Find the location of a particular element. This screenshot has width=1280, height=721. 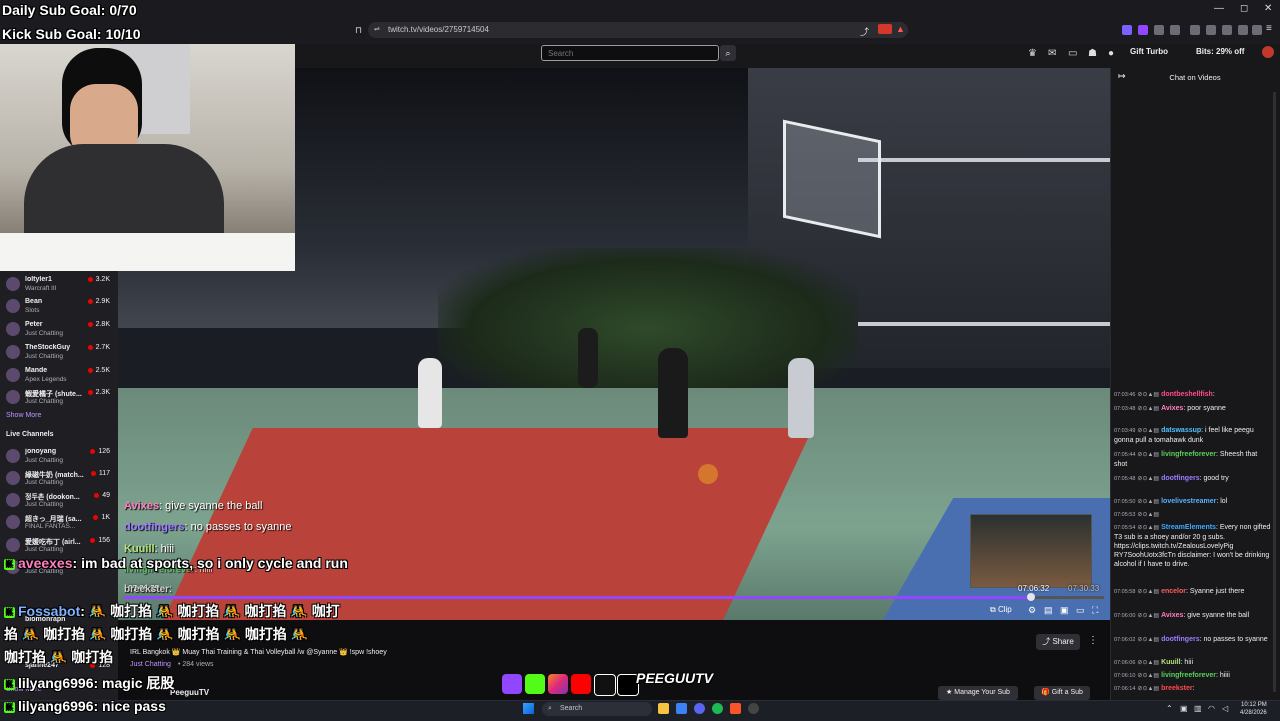

volume-icon: ◁ is located at coordinates (1225, 708).